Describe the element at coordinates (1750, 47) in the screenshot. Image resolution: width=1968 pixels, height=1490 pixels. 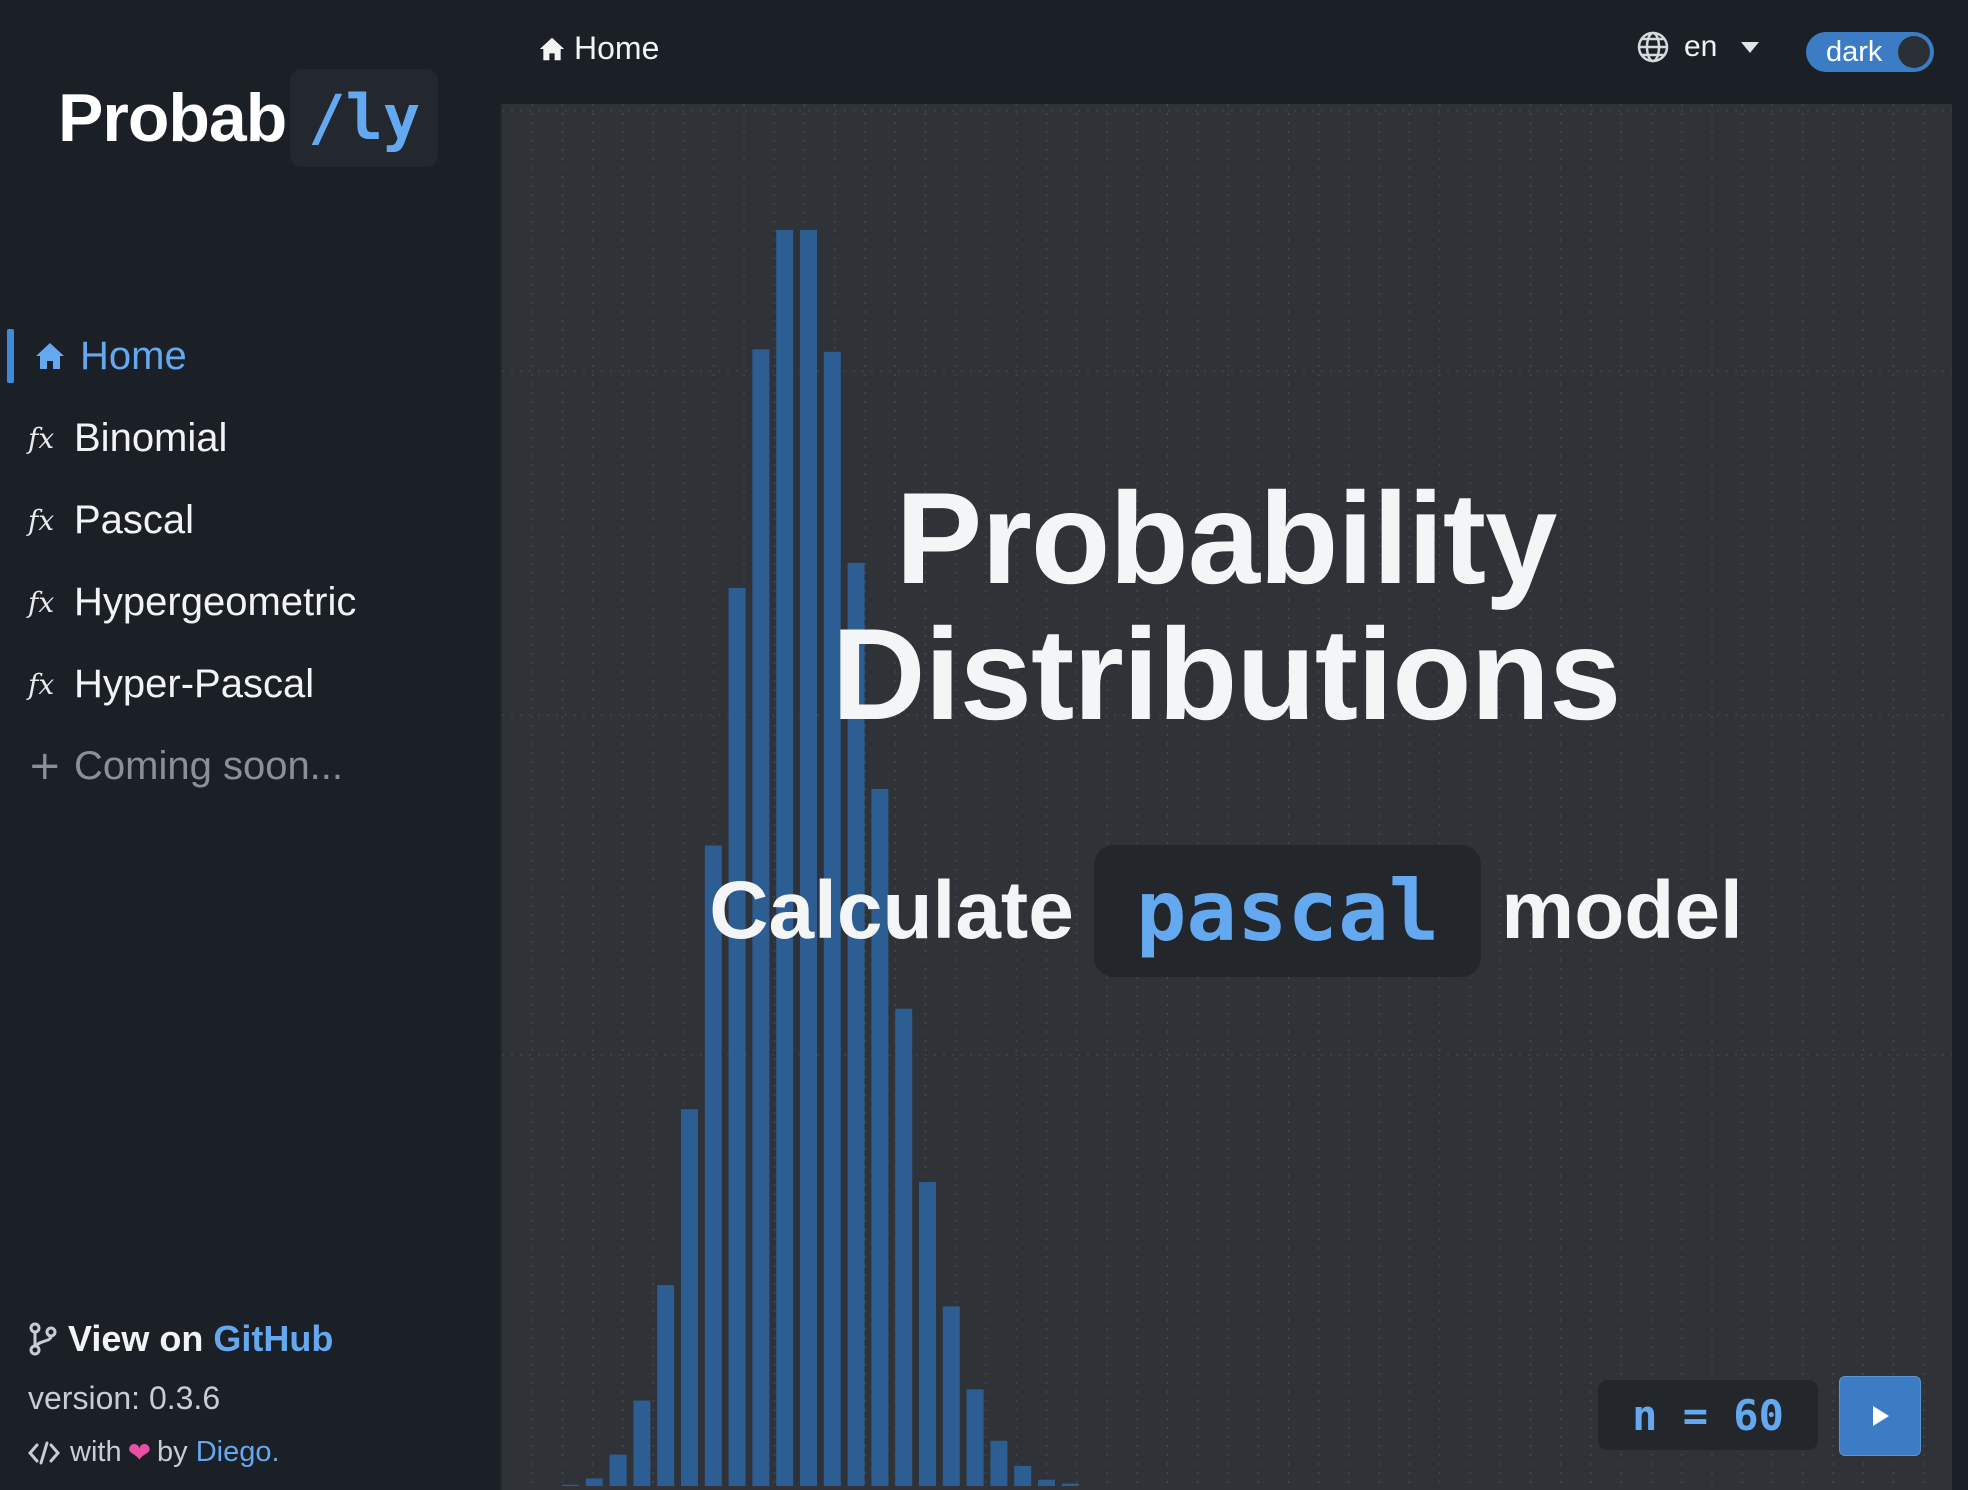
I see `chevron-down-icon` at that location.